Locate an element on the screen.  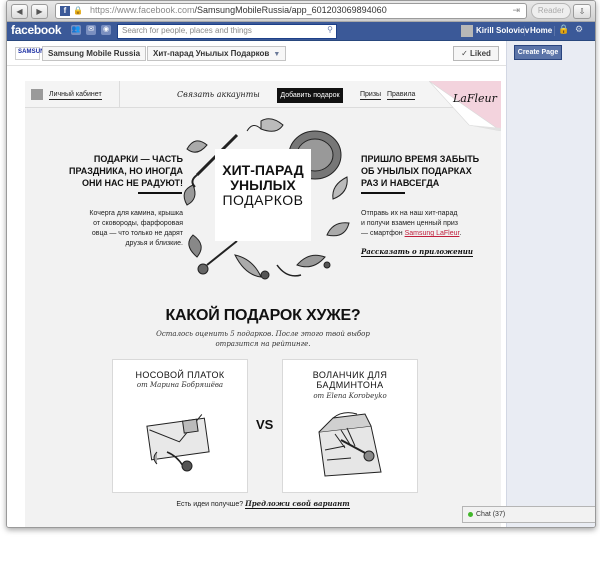
gift-card-handkerchief: НОСОВОЙ ПЛАТОК от Марина Бобряшёва is located at coordinates (180, 426).